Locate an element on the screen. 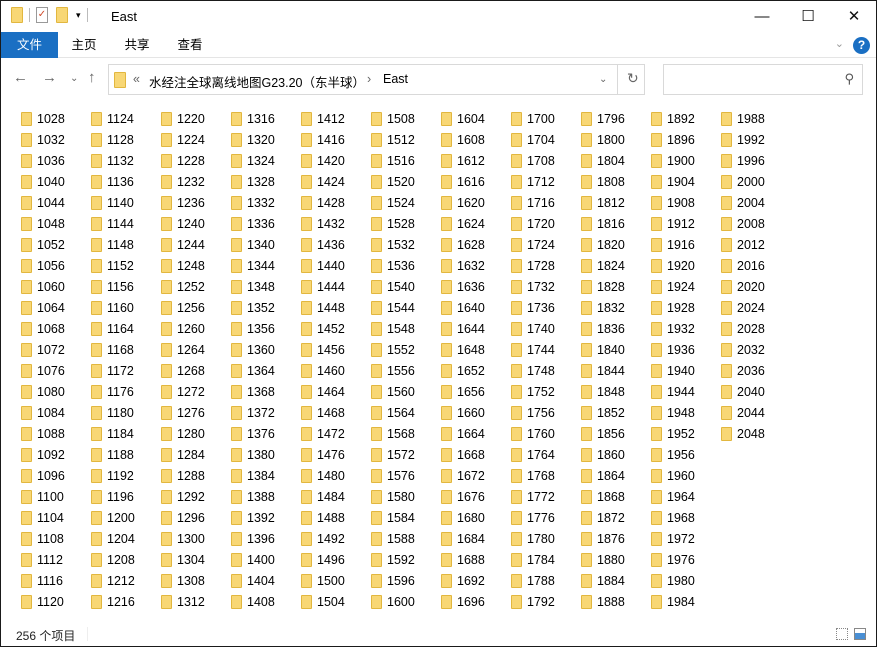 This screenshot has height=647, width=877. folder-item: 1832 is located at coordinates (616, 307).